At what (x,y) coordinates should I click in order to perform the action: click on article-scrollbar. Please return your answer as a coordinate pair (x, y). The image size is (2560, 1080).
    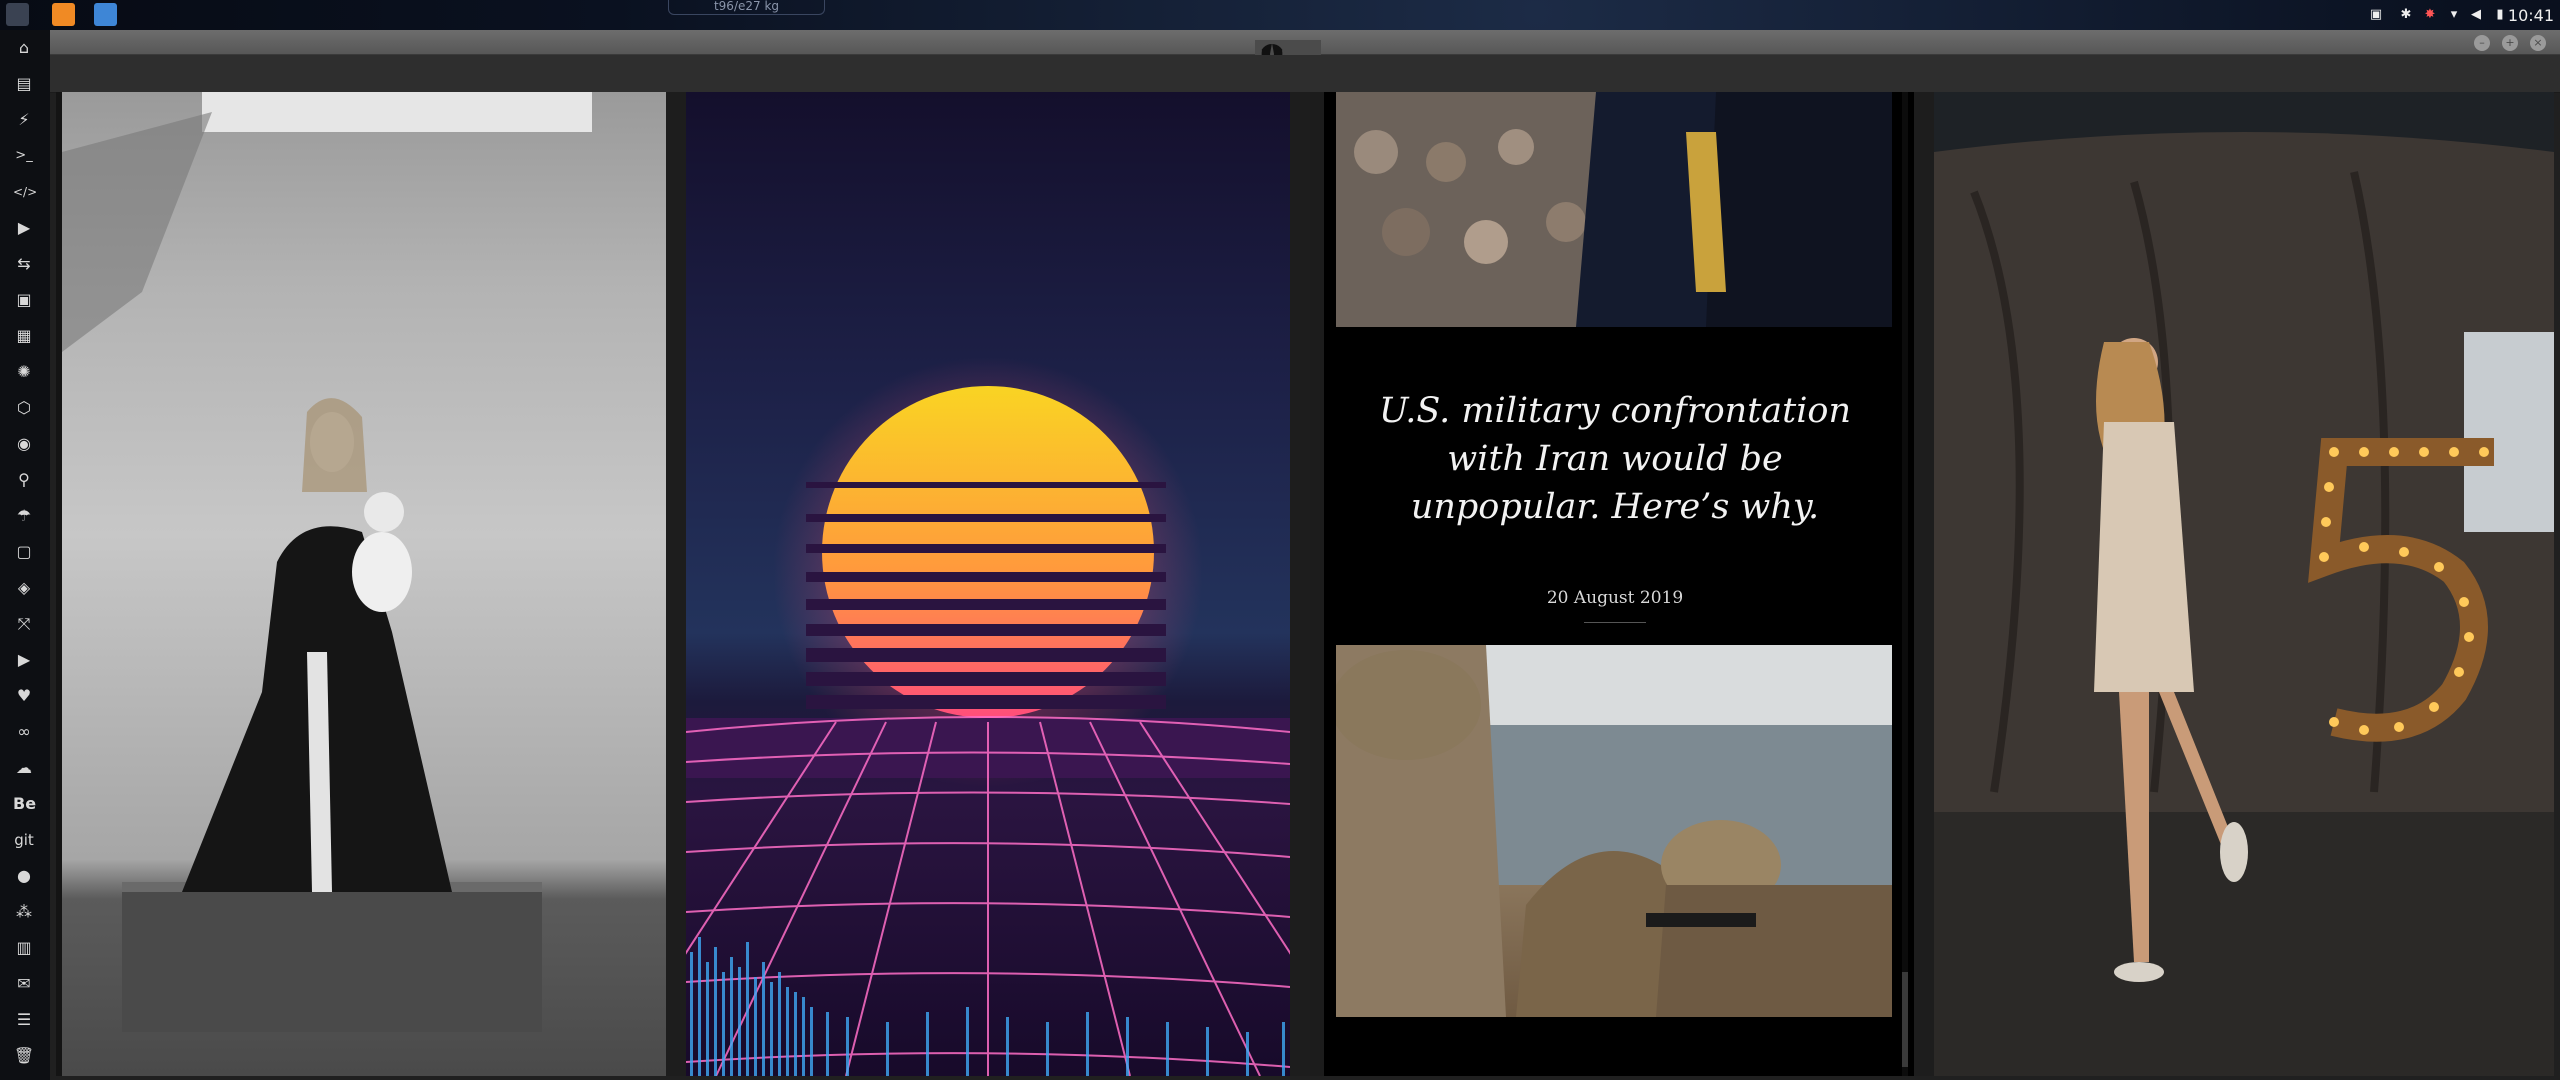
    Looking at the image, I should click on (1905, 584).